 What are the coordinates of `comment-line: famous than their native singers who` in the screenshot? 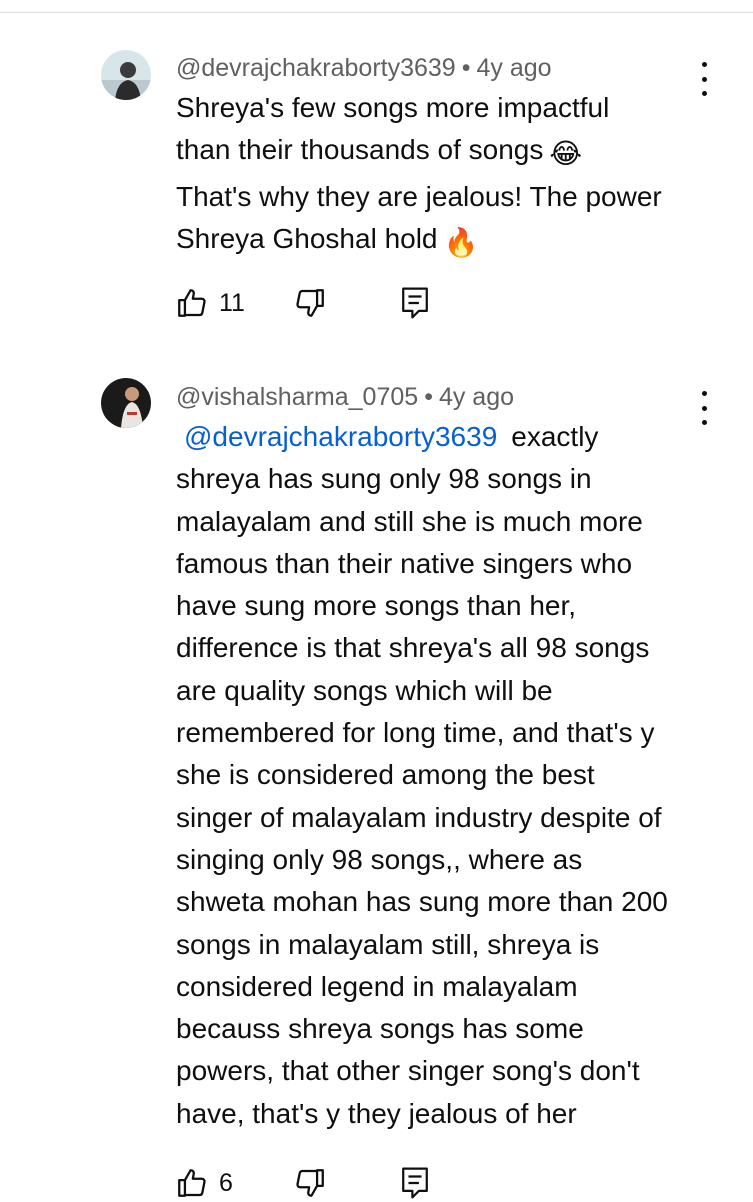 It's located at (404, 563).